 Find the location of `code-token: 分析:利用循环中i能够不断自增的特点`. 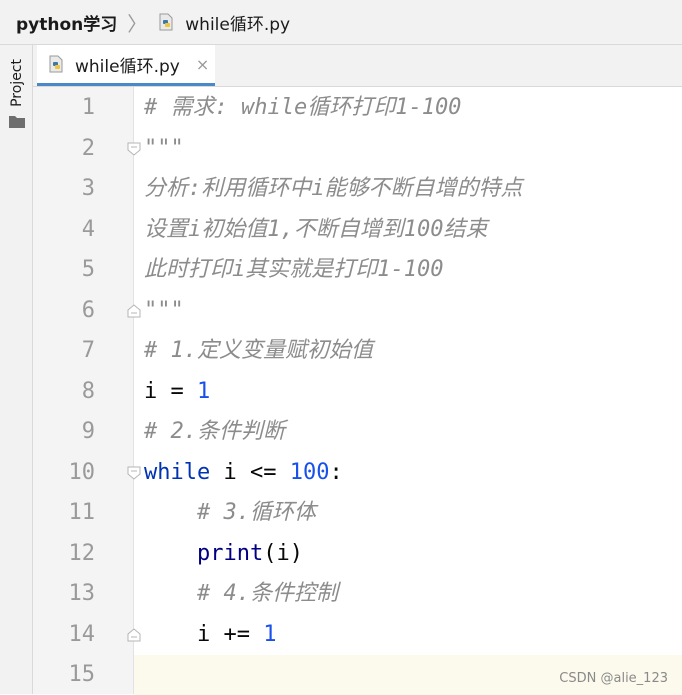

code-token: 分析:利用循环中i能够不断自增的特点 is located at coordinates (333, 188).